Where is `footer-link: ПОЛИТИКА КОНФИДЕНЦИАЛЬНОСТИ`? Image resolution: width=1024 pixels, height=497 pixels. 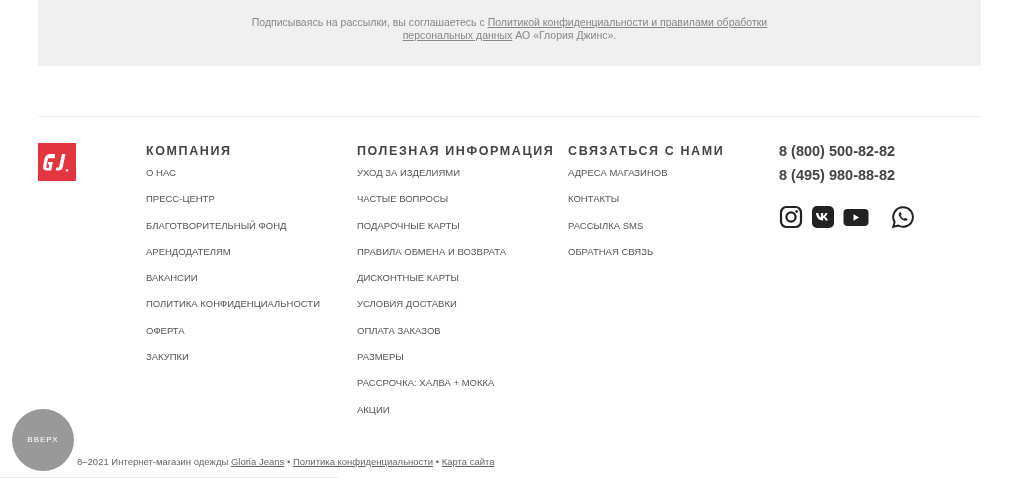 footer-link: ПОЛИТИКА КОНФИДЕНЦИАЛЬНОСТИ is located at coordinates (251, 304).